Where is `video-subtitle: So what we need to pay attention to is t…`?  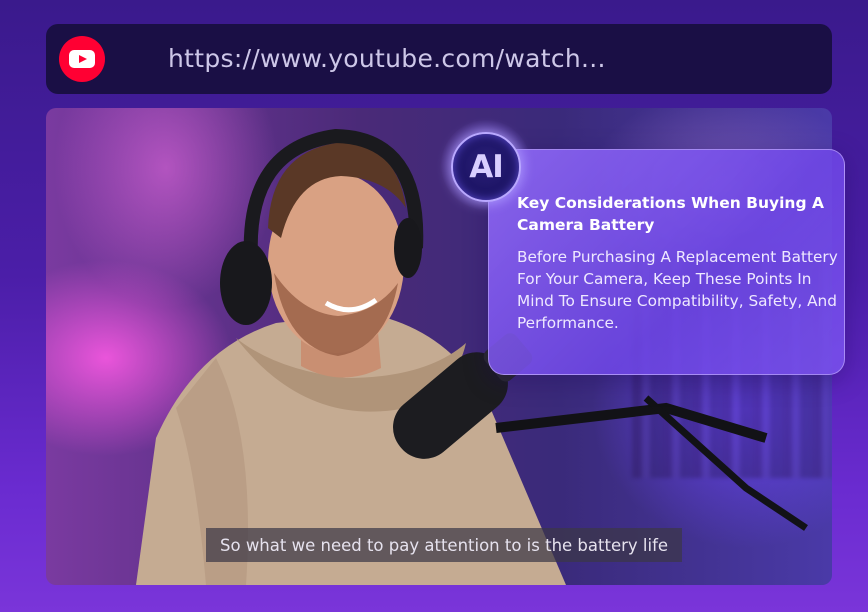 video-subtitle: So what we need to pay attention to is t… is located at coordinates (444, 545).